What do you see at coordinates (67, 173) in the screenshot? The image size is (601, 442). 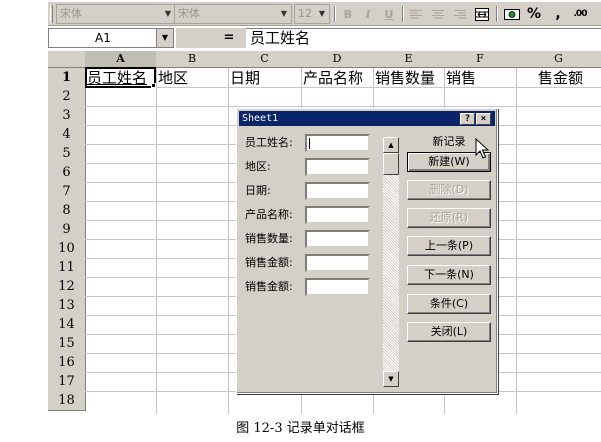 I see `row-header: 6` at bounding box center [67, 173].